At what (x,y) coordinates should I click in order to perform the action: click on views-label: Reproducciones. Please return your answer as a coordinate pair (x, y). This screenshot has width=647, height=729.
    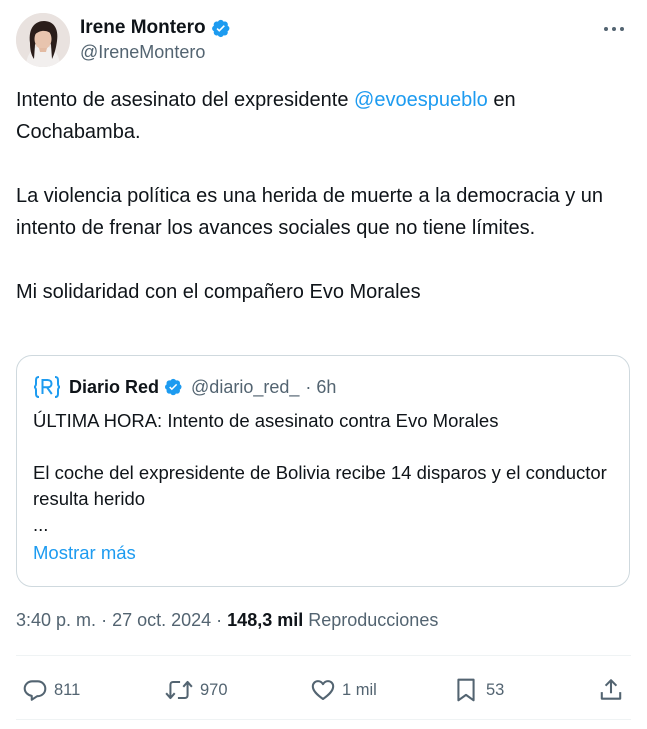
    Looking at the image, I should click on (373, 620).